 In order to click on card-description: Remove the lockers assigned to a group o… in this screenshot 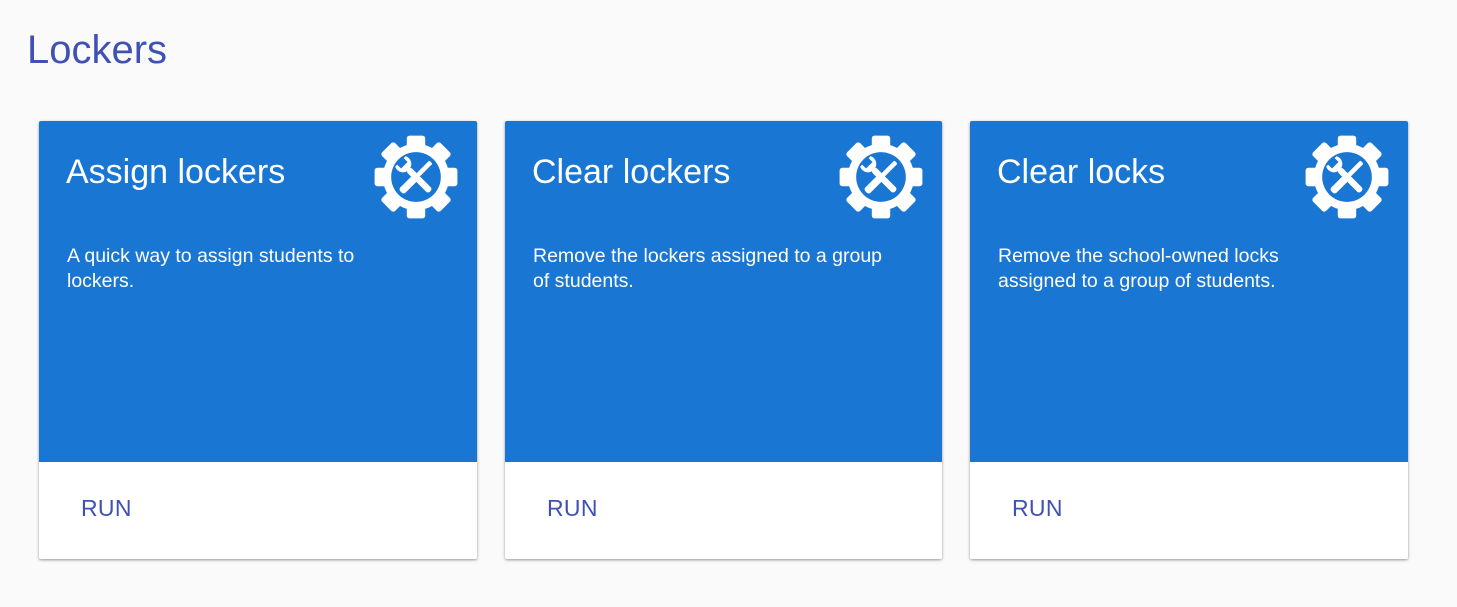, I will do `click(708, 268)`.